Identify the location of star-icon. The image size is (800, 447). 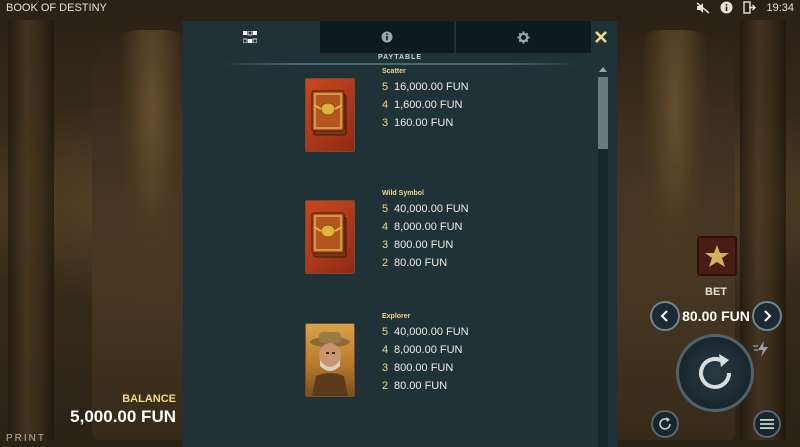
(717, 256).